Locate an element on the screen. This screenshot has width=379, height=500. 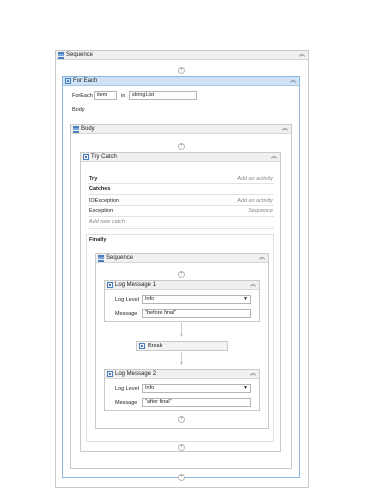
body-title: Body is located at coordinates (88, 129).